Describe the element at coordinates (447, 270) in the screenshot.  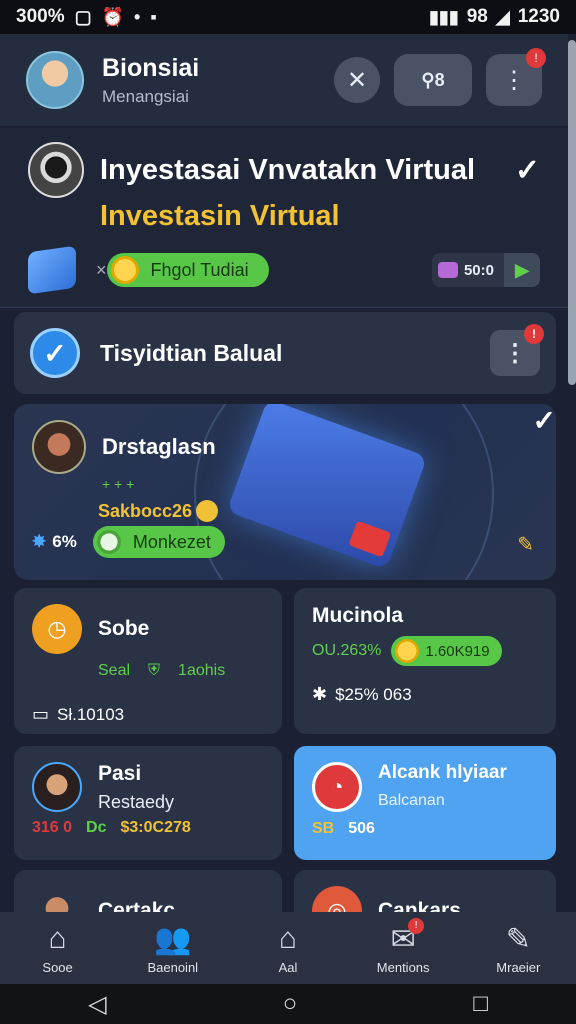
I see `gem-icon` at that location.